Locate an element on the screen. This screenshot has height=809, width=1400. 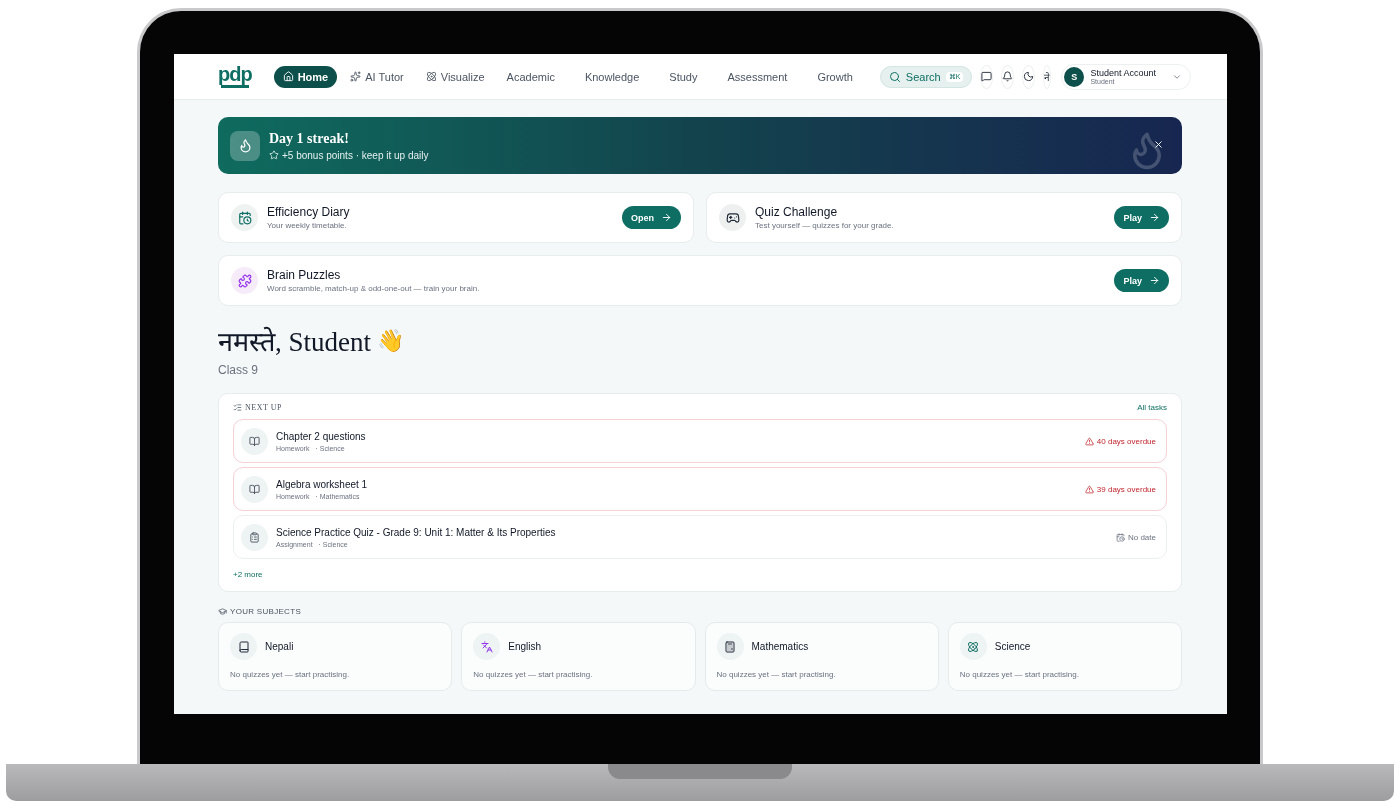
theme-toggle-button is located at coordinates (1029, 76).